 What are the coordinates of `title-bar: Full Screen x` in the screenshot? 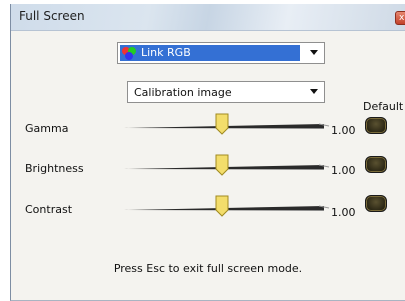 It's located at (208, 17).